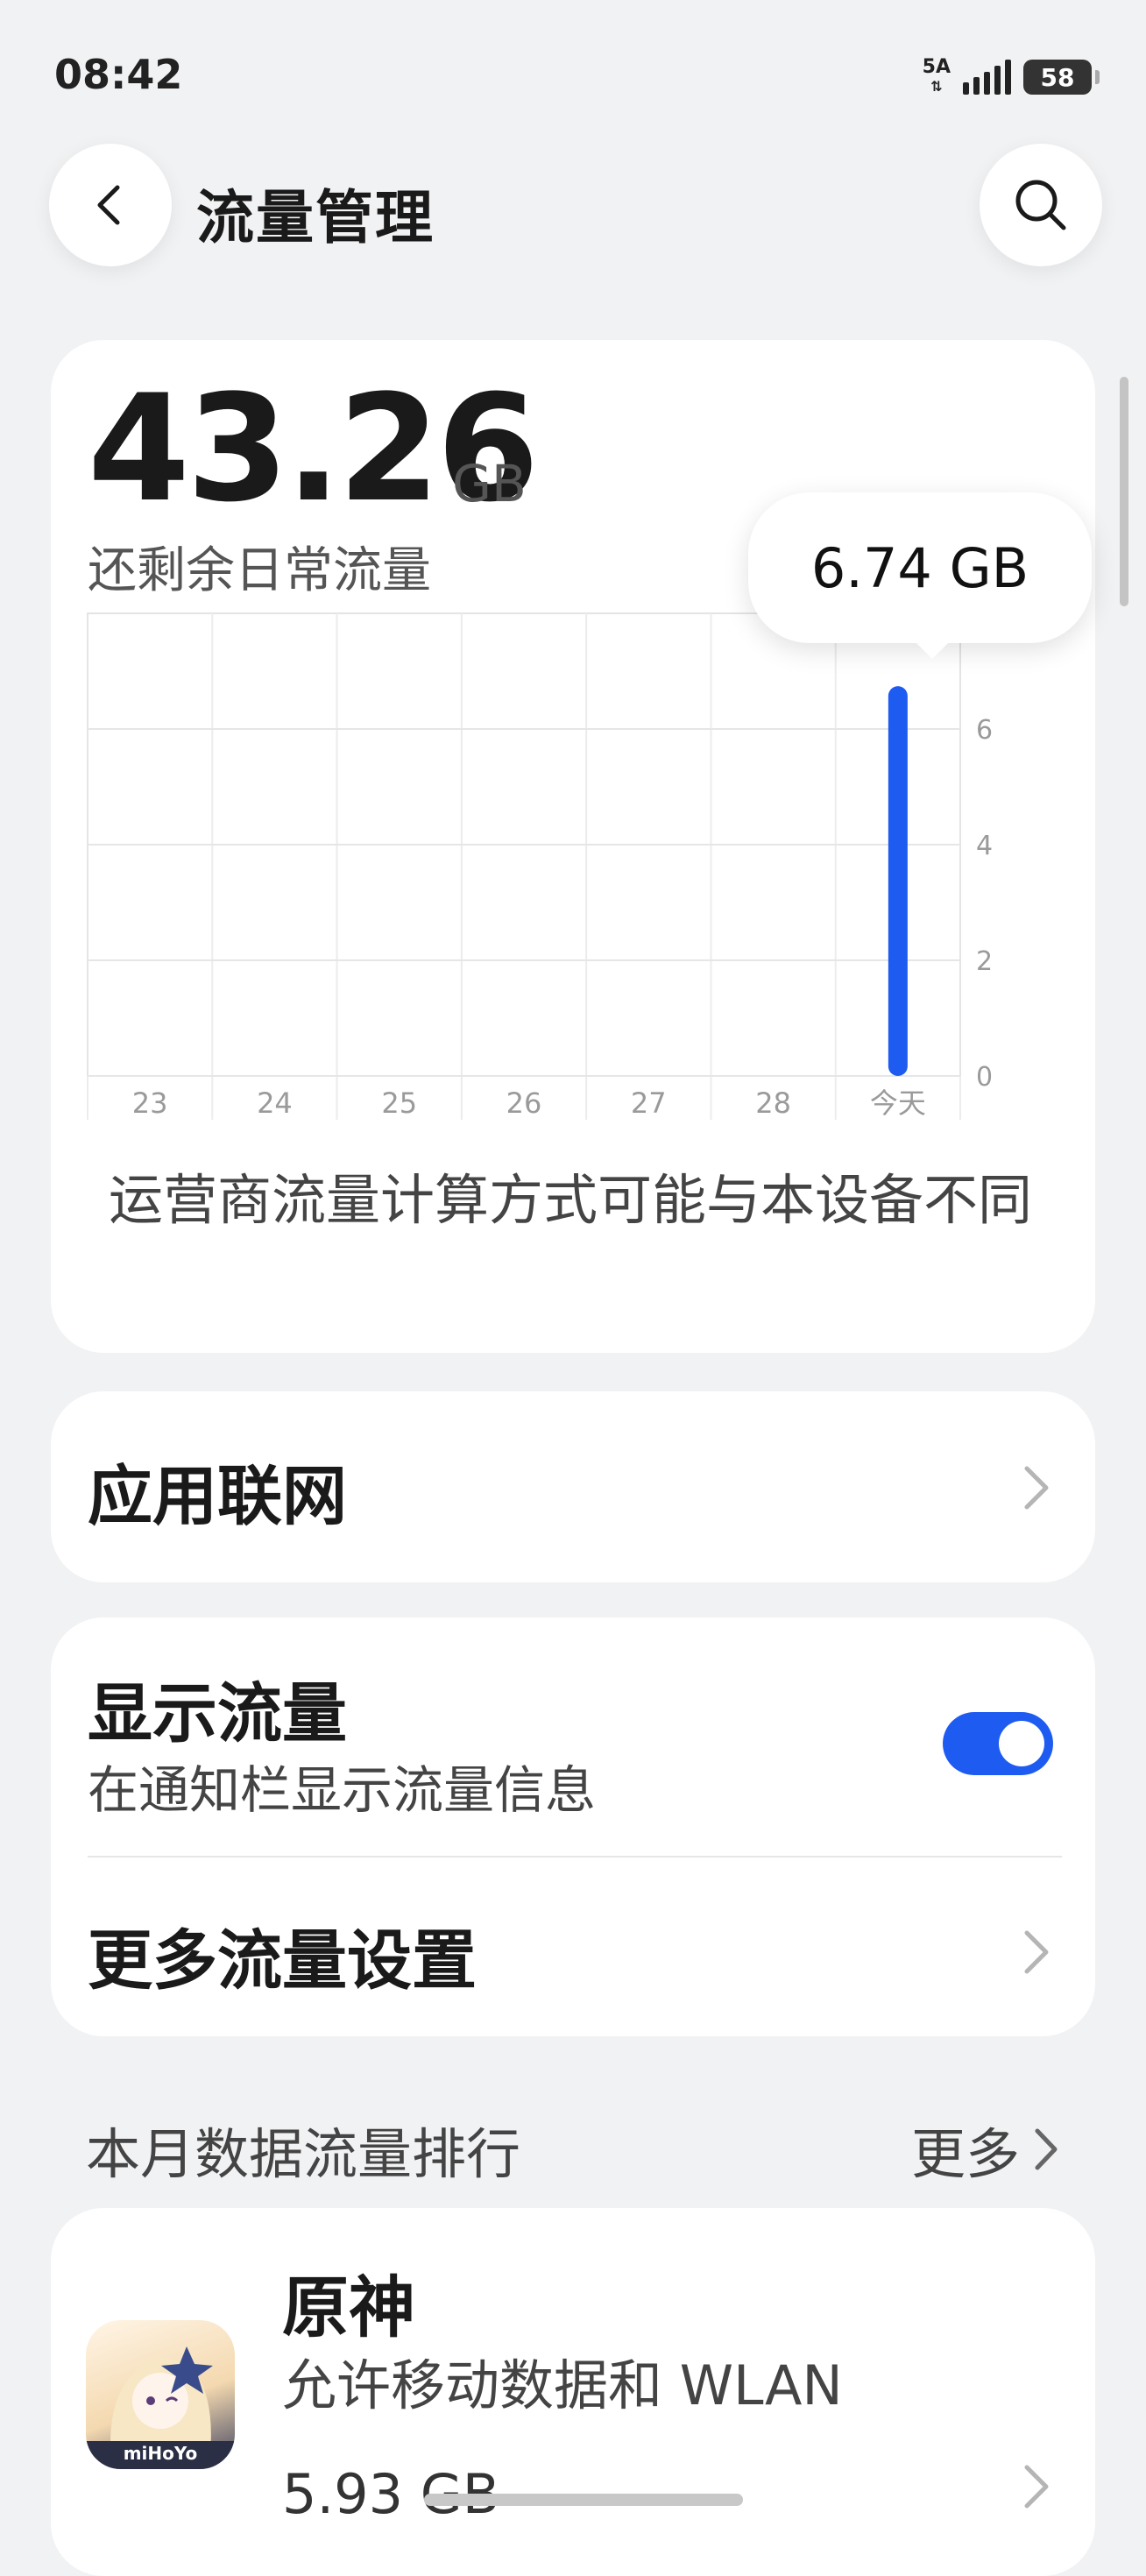 The width and height of the screenshot is (1146, 2576). What do you see at coordinates (987, 77) in the screenshot?
I see `signal-icon` at bounding box center [987, 77].